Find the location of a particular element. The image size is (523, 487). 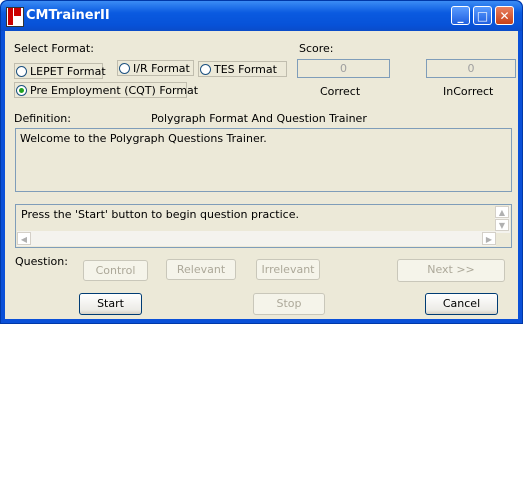

incorrect-score-field: 0 is located at coordinates (471, 68).